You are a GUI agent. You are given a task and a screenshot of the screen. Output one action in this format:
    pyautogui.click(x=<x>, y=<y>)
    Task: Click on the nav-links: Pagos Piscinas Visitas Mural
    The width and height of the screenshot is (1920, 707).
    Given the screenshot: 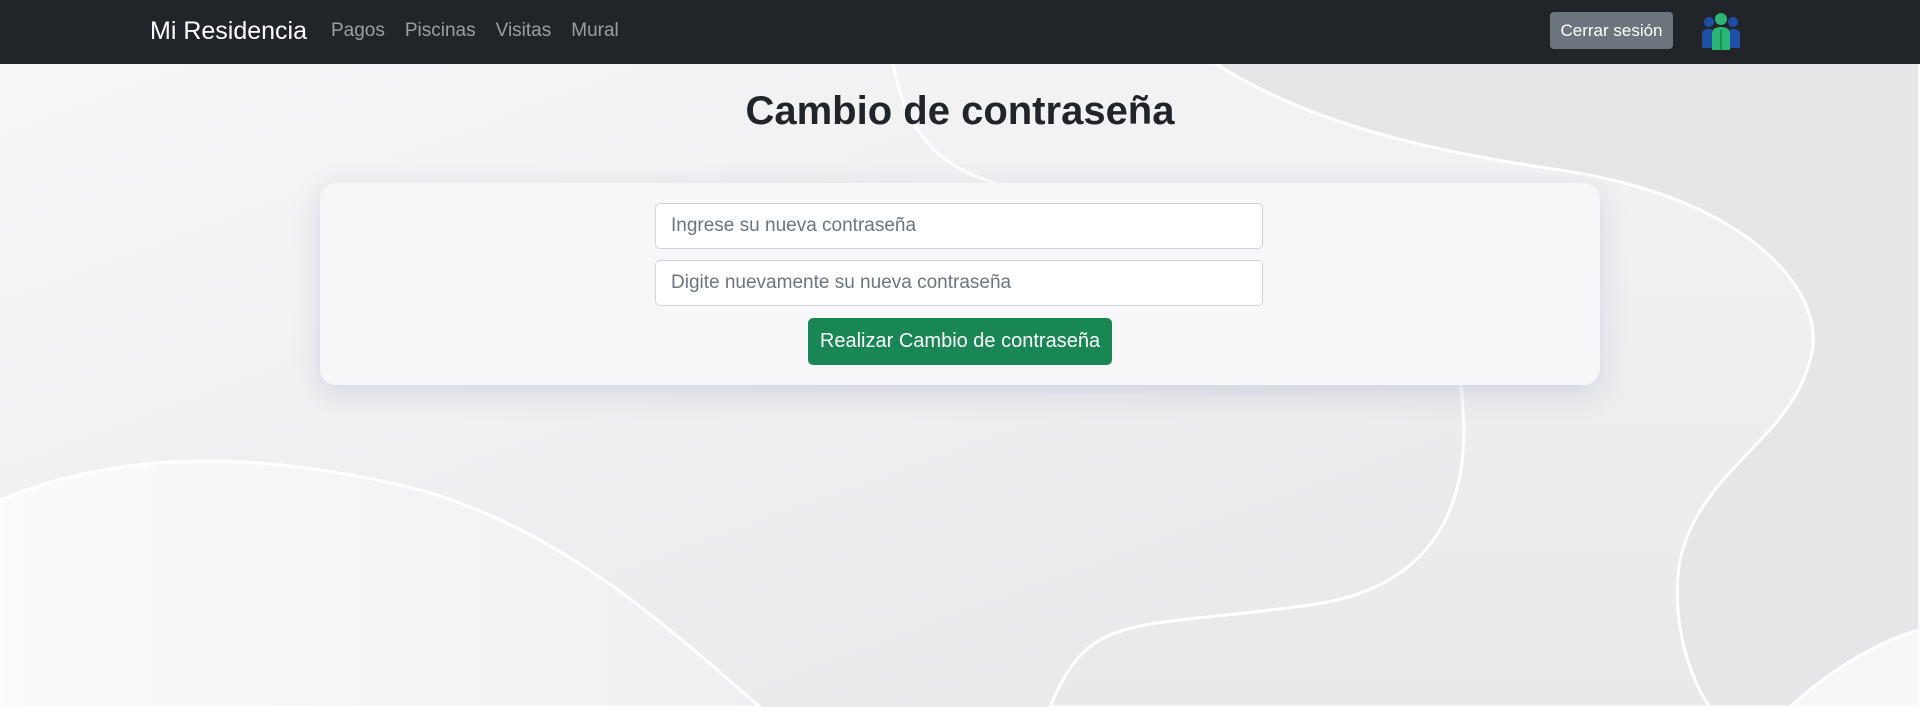 What is the action you would take?
    pyautogui.click(x=485, y=31)
    